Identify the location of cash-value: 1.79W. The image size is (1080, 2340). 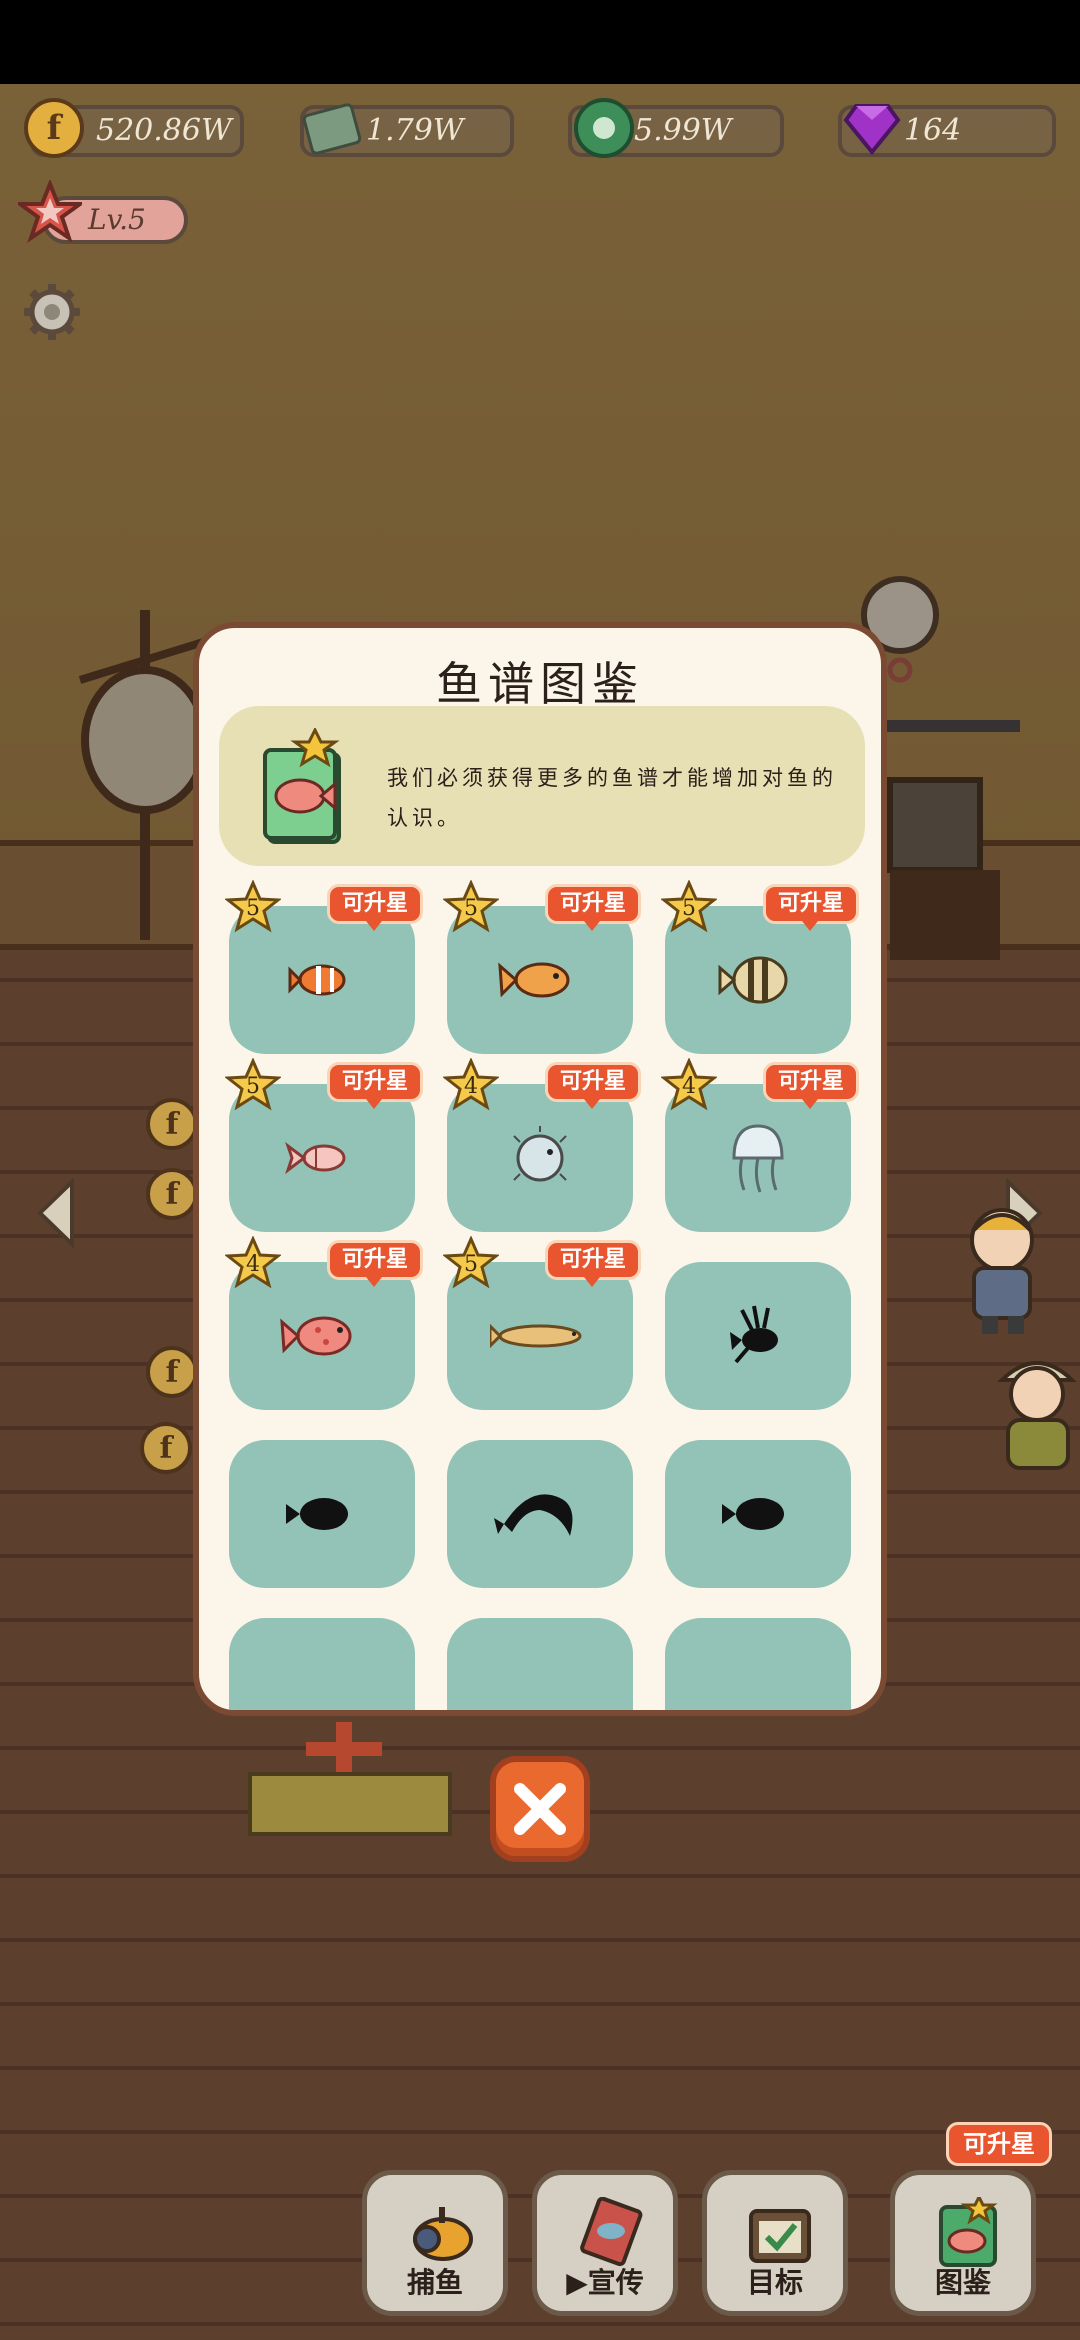
(415, 130).